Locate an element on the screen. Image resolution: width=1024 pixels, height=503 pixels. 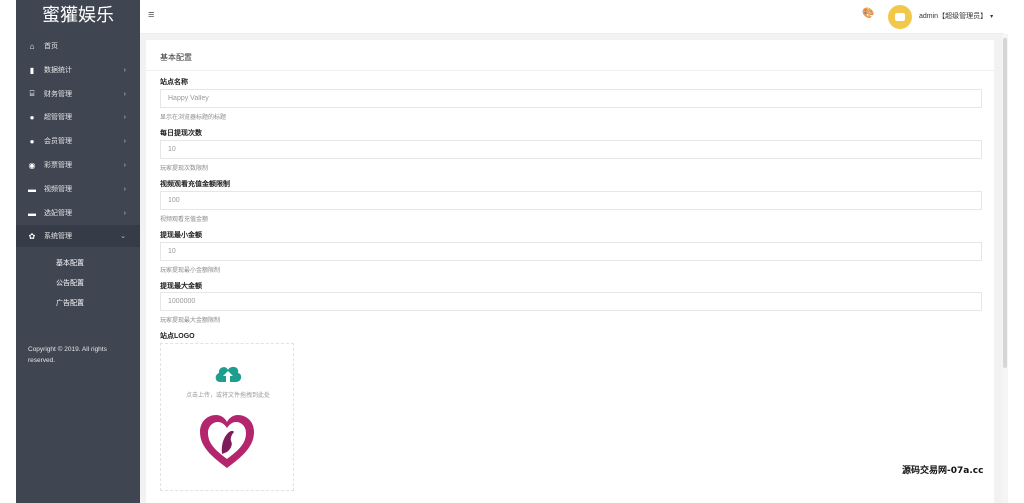
logo-upload-area: 点击上传，或将文件拖拽到此处 is located at coordinates (227, 417).